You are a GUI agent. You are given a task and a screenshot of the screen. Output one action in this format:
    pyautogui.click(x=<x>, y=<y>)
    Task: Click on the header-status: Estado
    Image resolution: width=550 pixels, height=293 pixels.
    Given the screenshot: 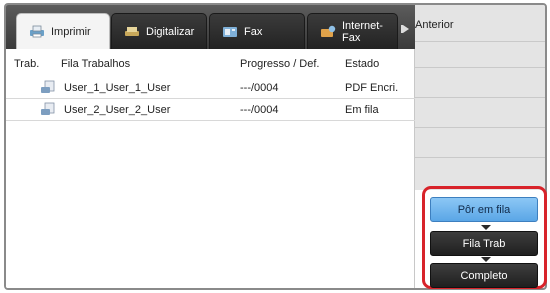 What is the action you would take?
    pyautogui.click(x=362, y=64)
    